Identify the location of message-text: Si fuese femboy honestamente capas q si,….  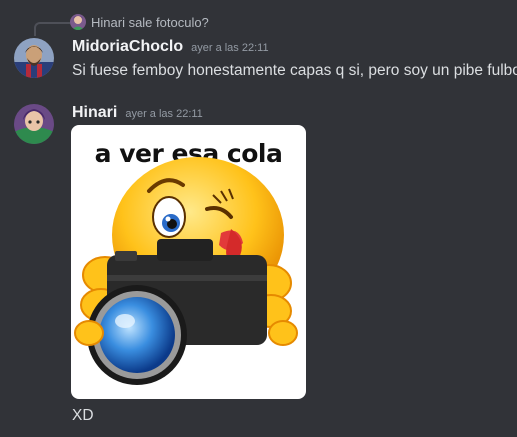
(294, 70).